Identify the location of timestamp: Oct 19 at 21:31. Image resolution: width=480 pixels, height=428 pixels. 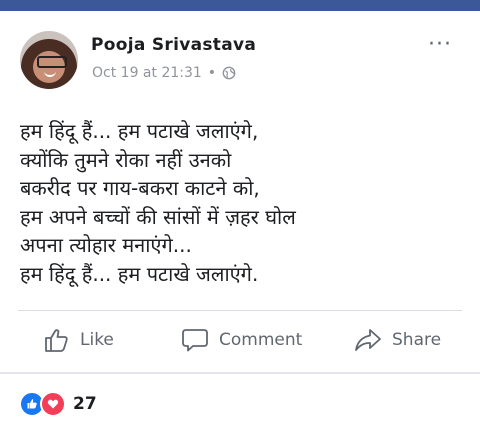
(147, 73).